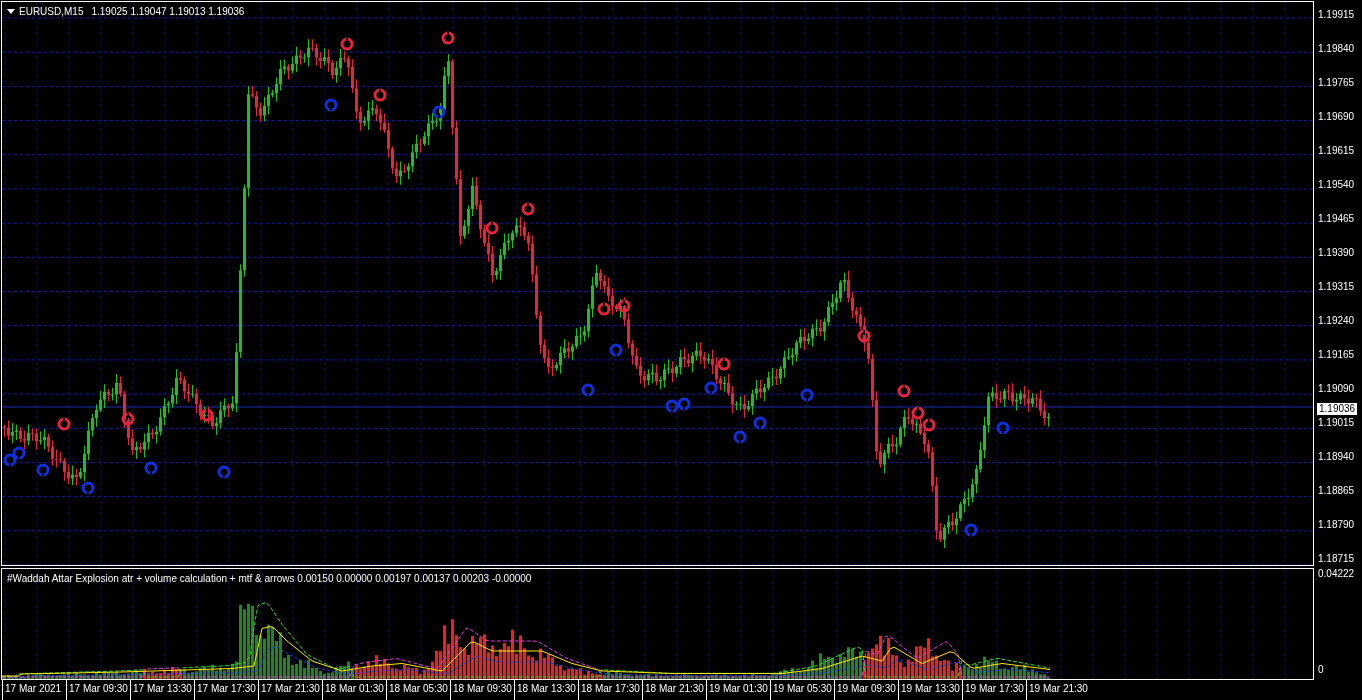 This screenshot has width=1362, height=700. Describe the element at coordinates (674, 690) in the screenshot. I see `time-label: 18 Mar 21:30` at that location.